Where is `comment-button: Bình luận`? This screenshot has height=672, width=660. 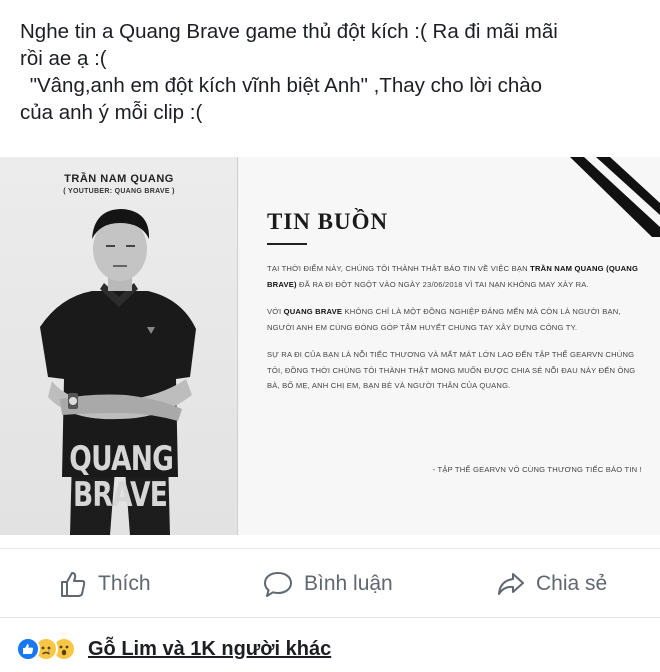 comment-button: Bình luận is located at coordinates (327, 584).